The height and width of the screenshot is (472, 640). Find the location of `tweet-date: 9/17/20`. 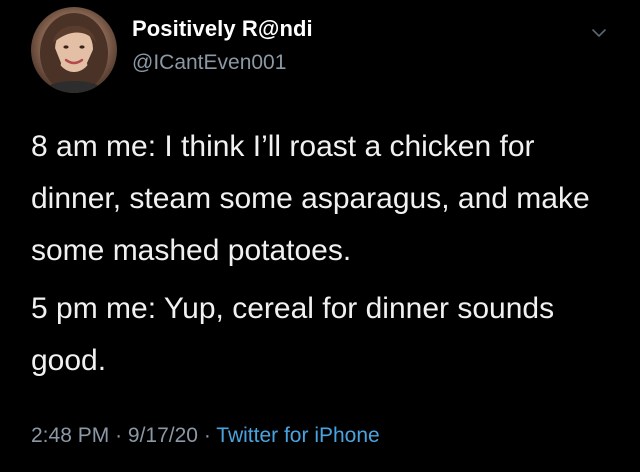

tweet-date: 9/17/20 is located at coordinates (163, 435).